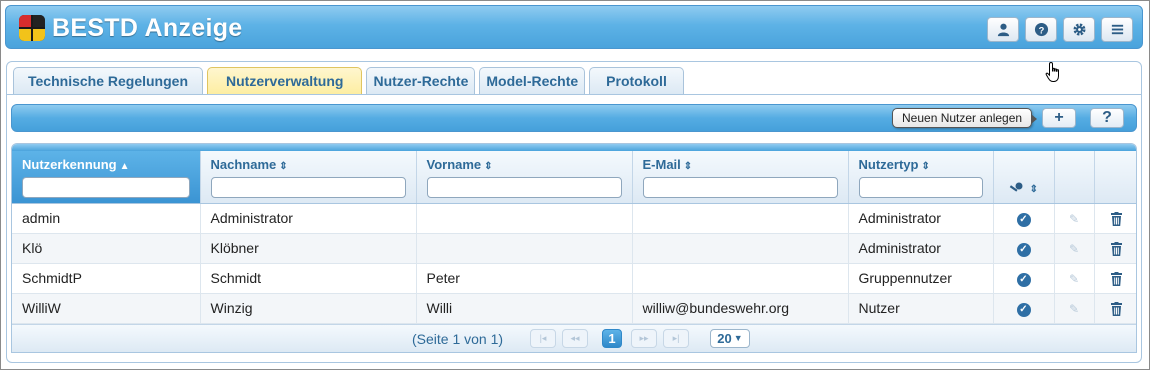  I want to click on filter-vorname-input, so click(524, 187).